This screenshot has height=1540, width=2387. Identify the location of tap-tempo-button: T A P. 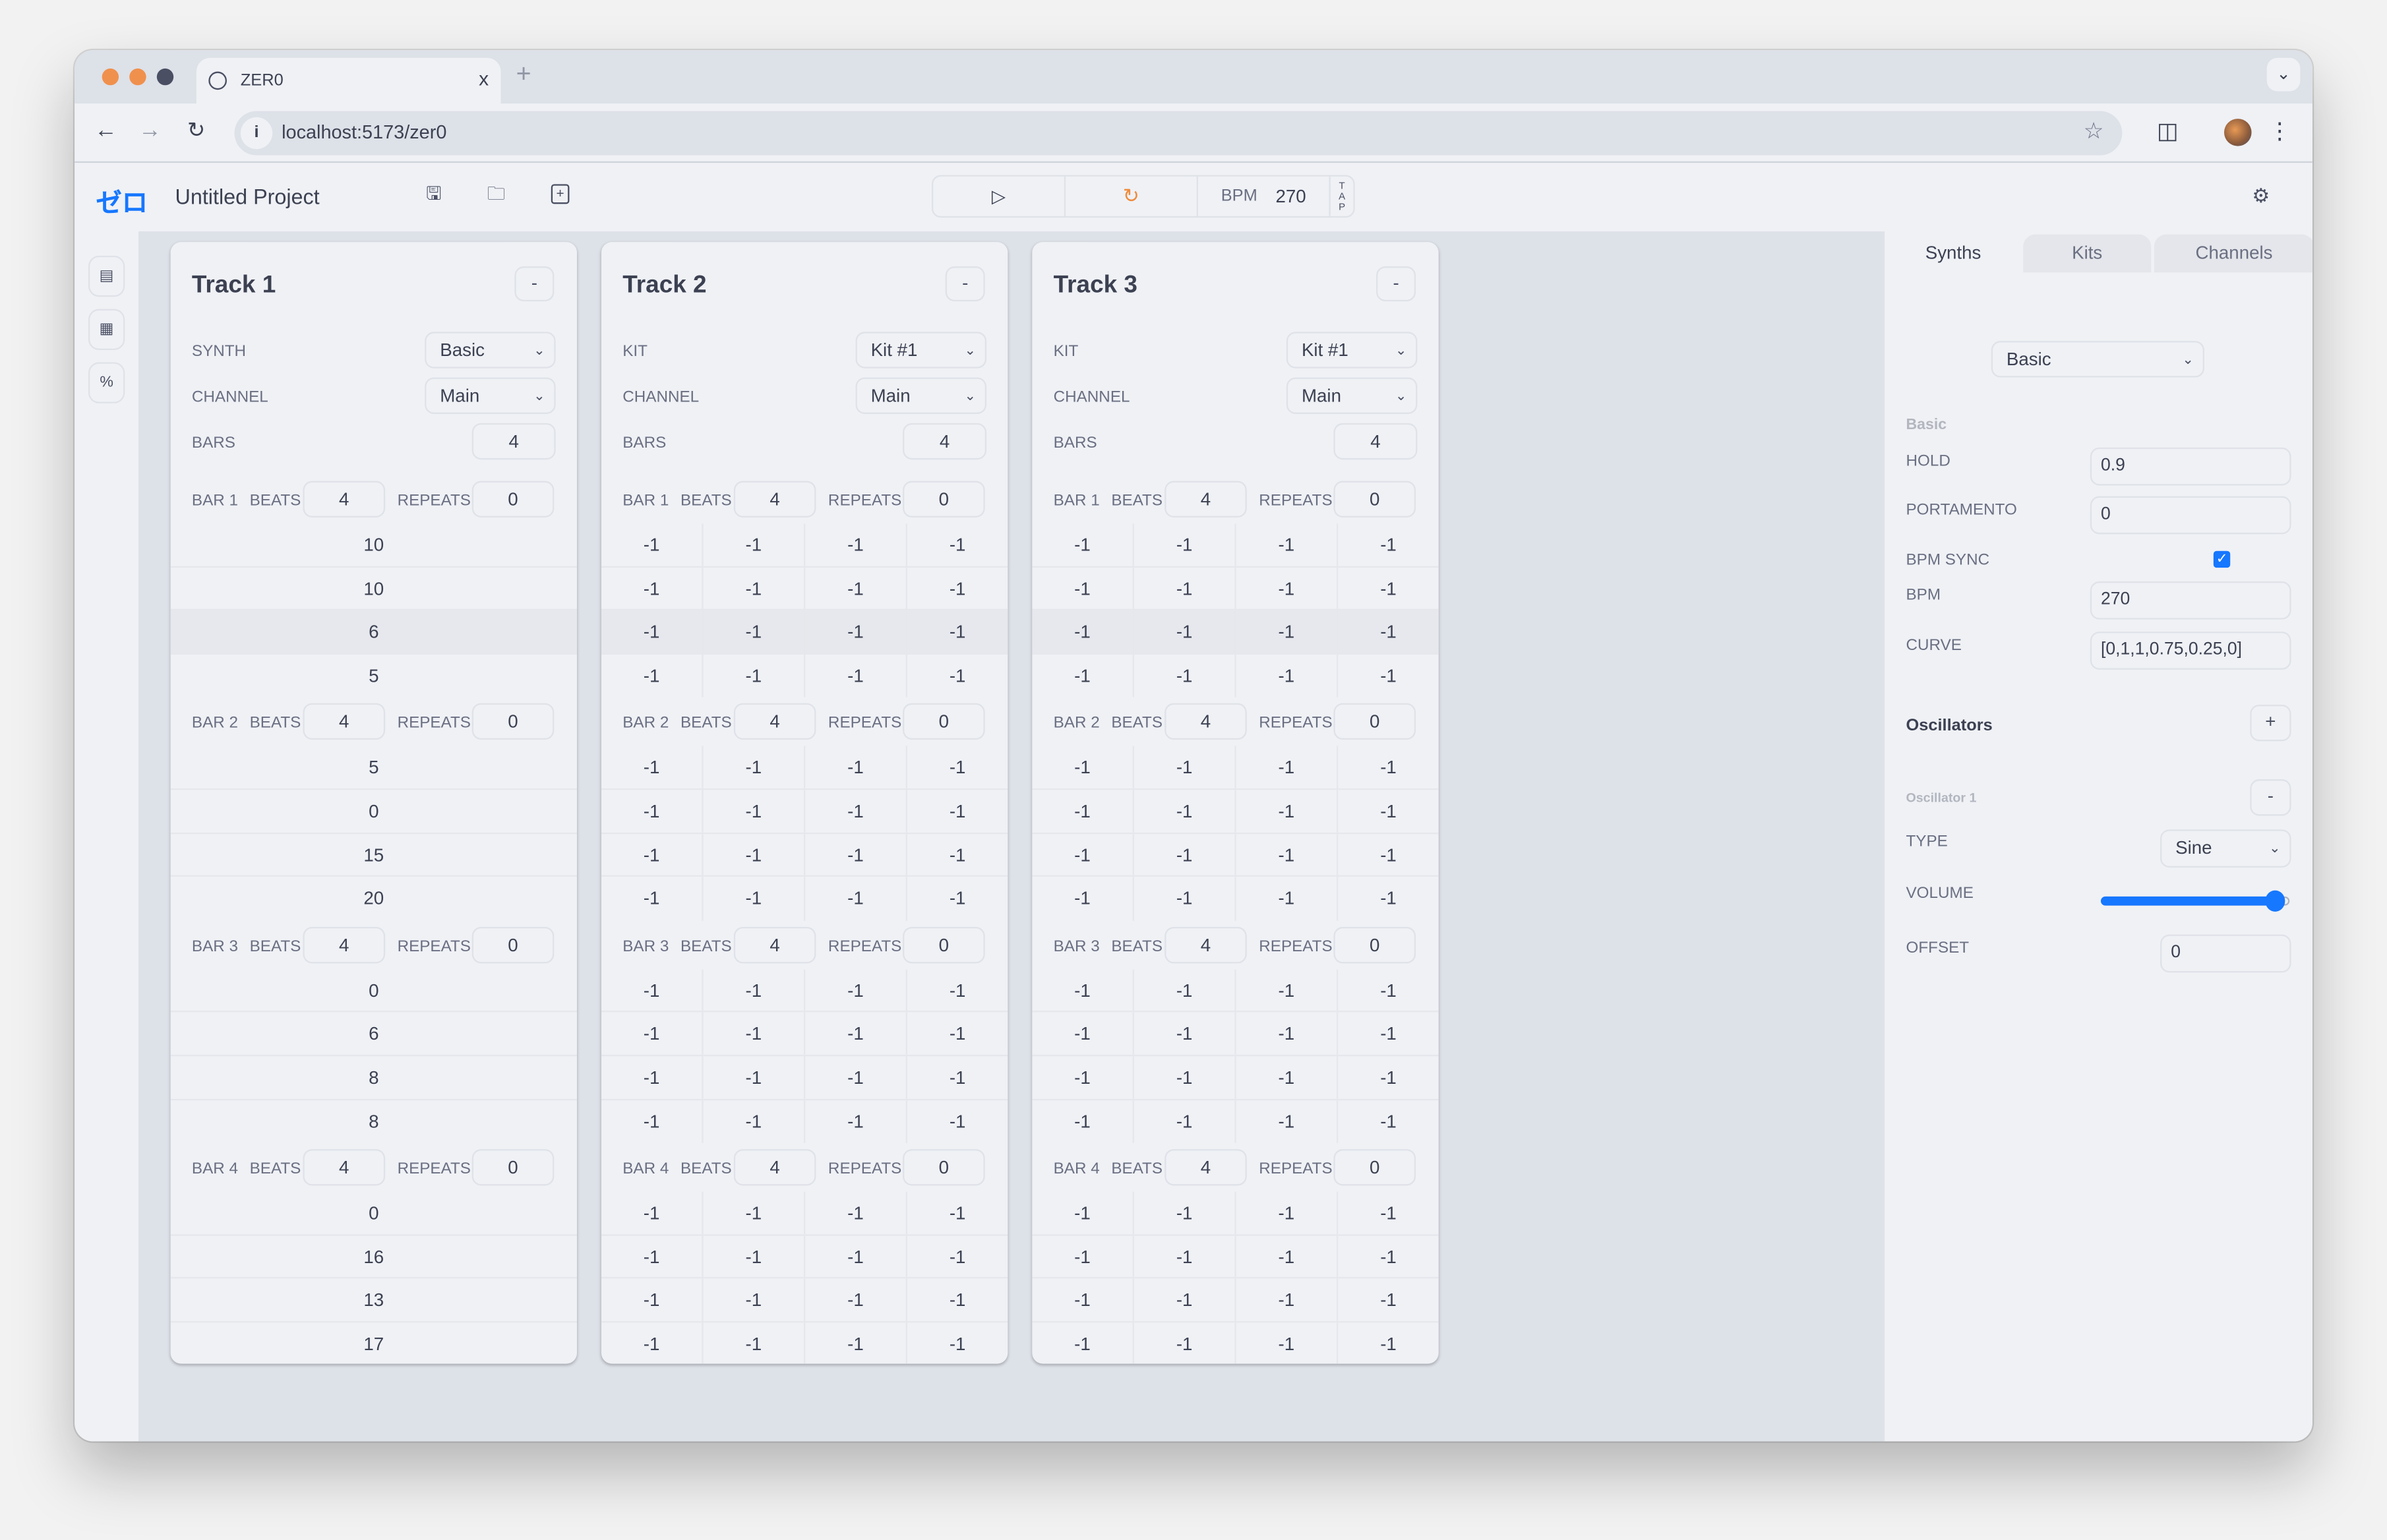
(1342, 197).